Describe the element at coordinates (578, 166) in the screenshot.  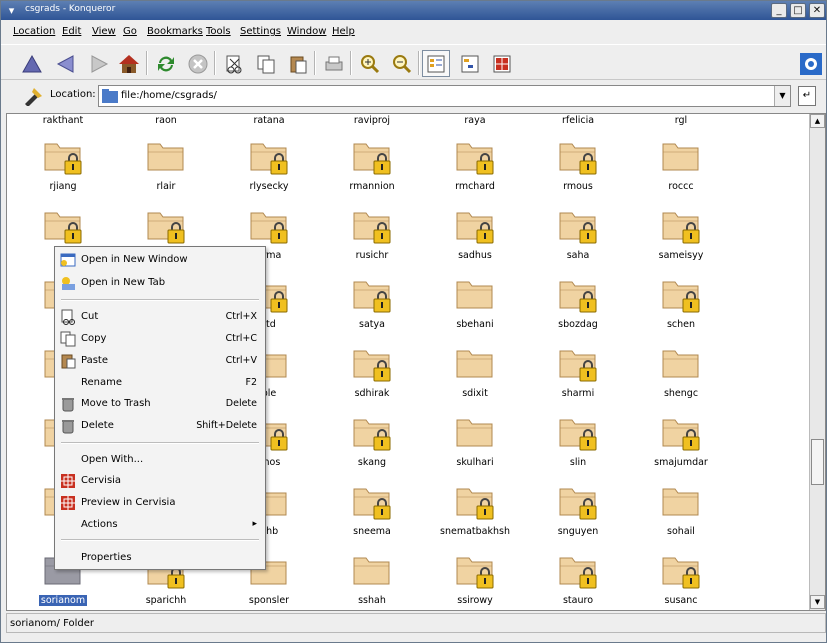
I see `folder-item: rmous` at that location.